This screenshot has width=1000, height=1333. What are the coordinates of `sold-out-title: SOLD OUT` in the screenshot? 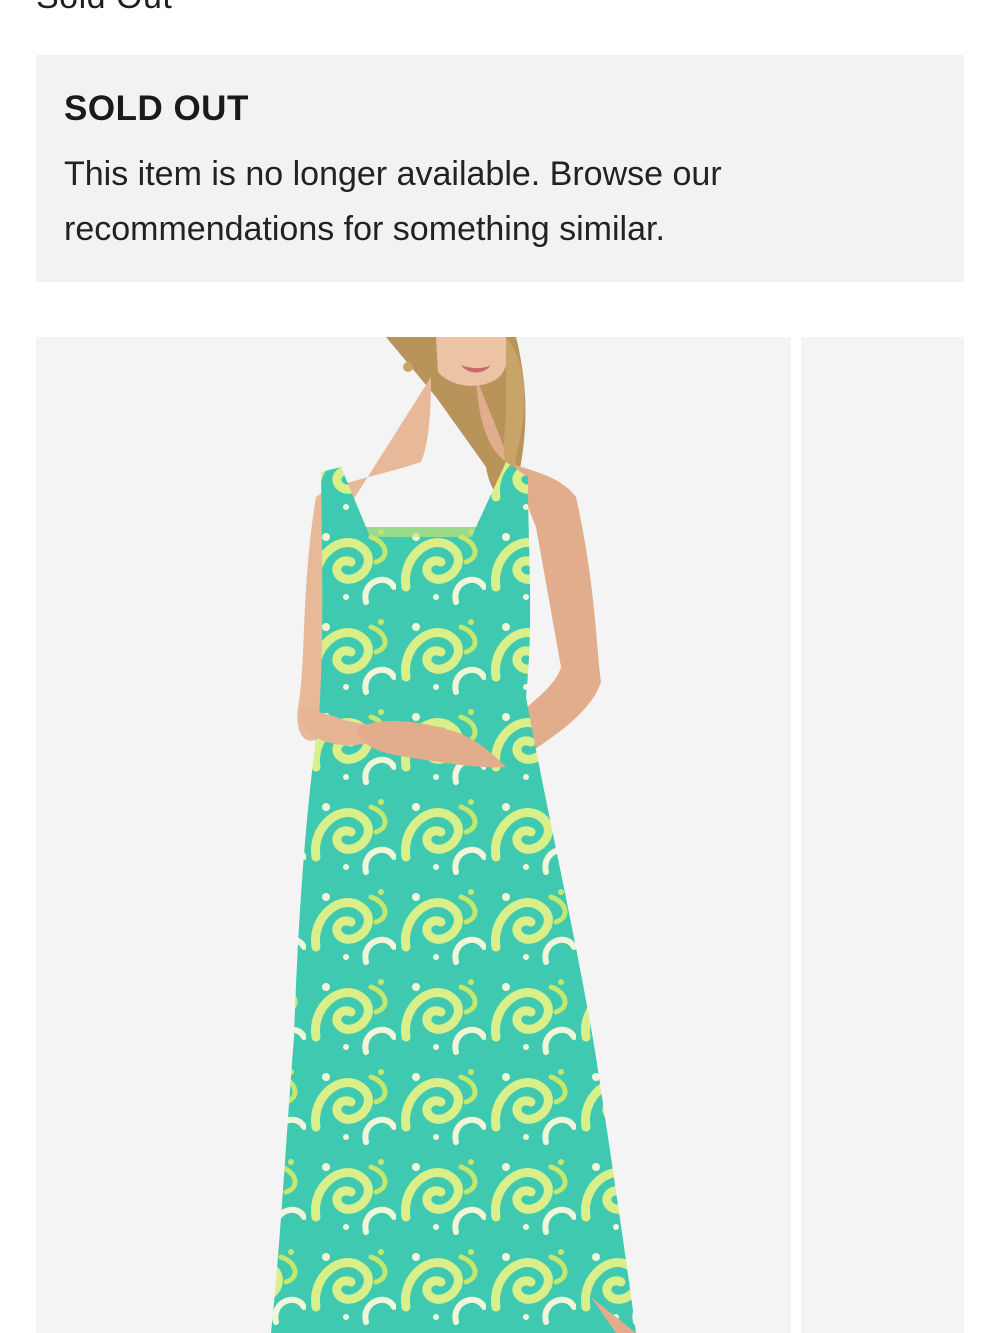 It's located at (156, 108).